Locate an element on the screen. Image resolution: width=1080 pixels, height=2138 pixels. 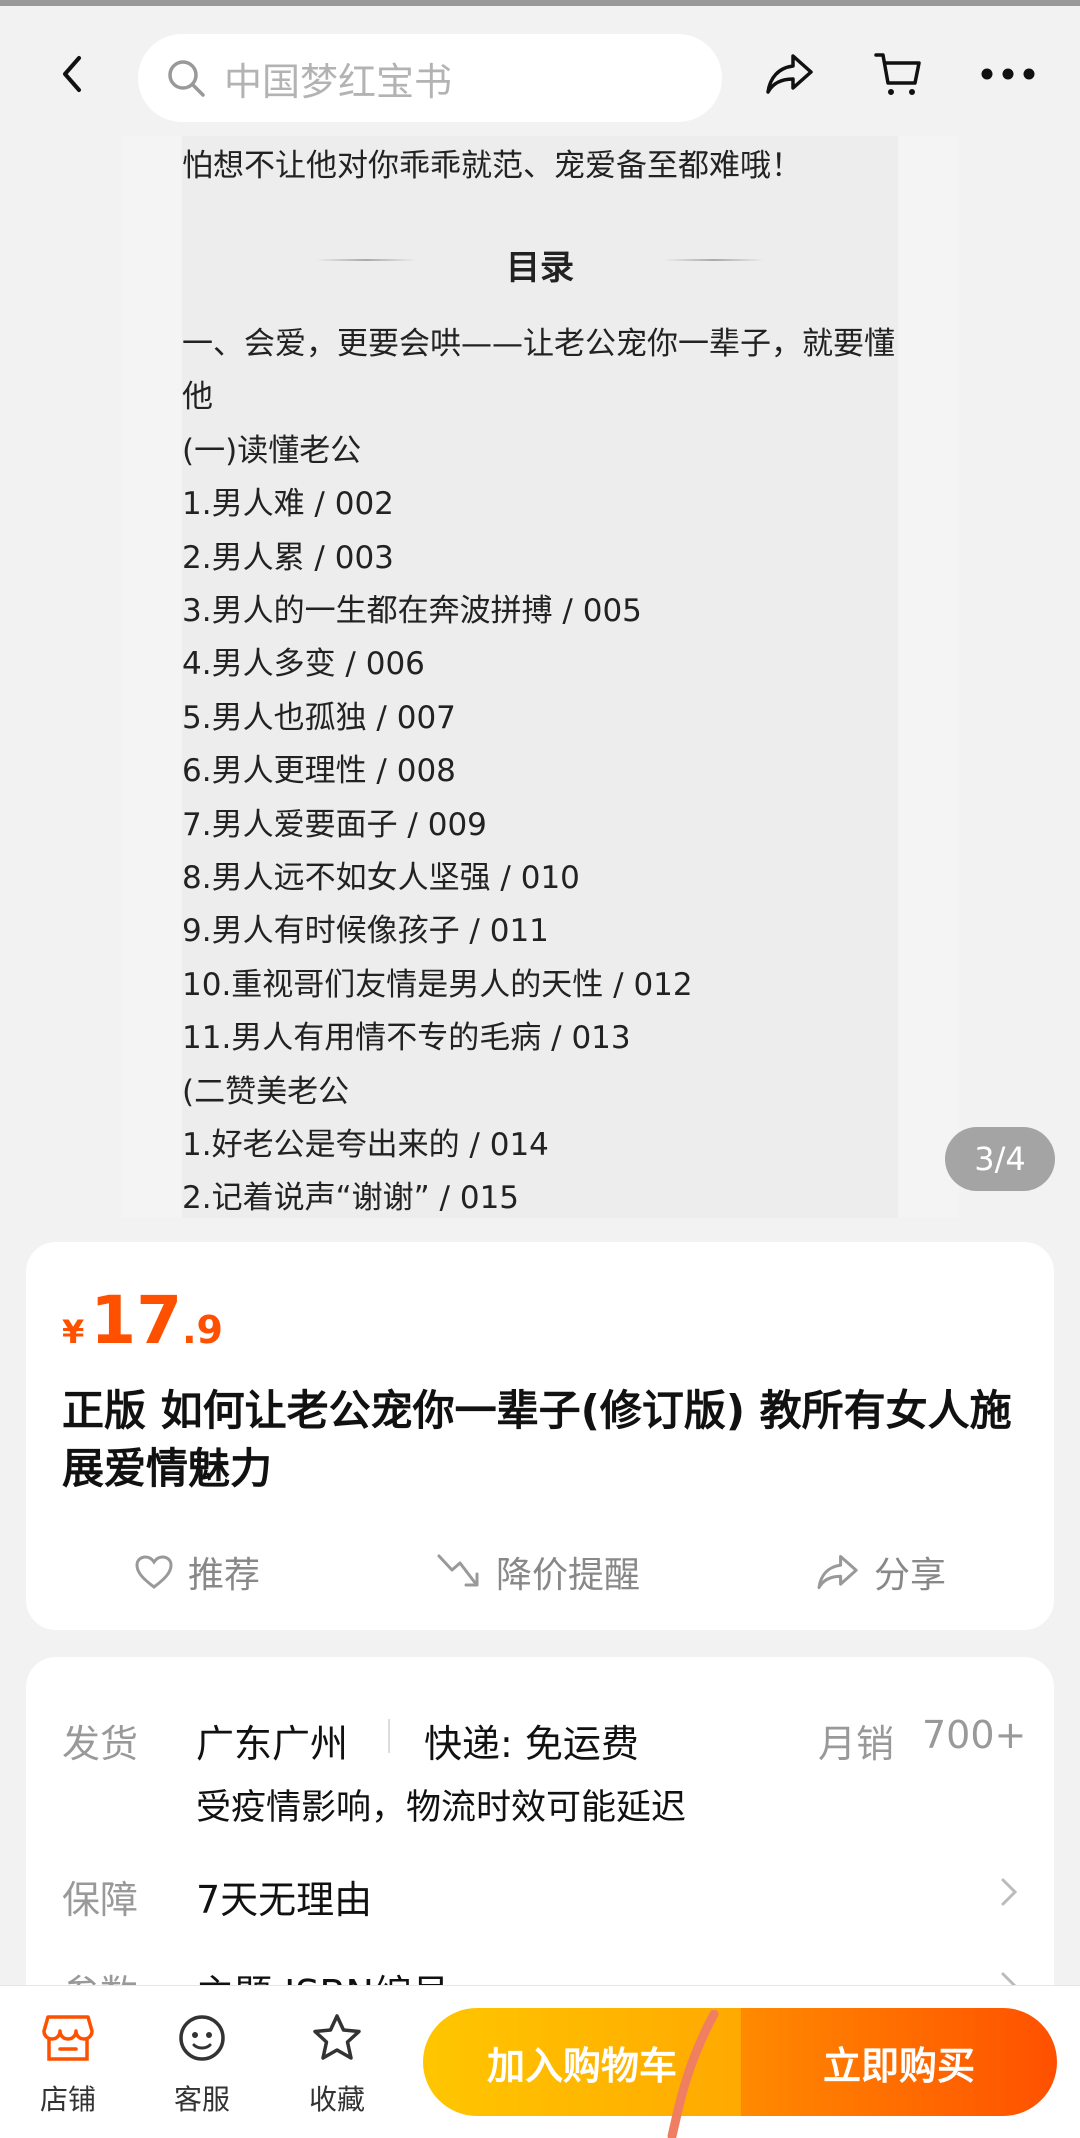
shipping-express: 快递: 免运费 is located at coordinates (531, 1744).